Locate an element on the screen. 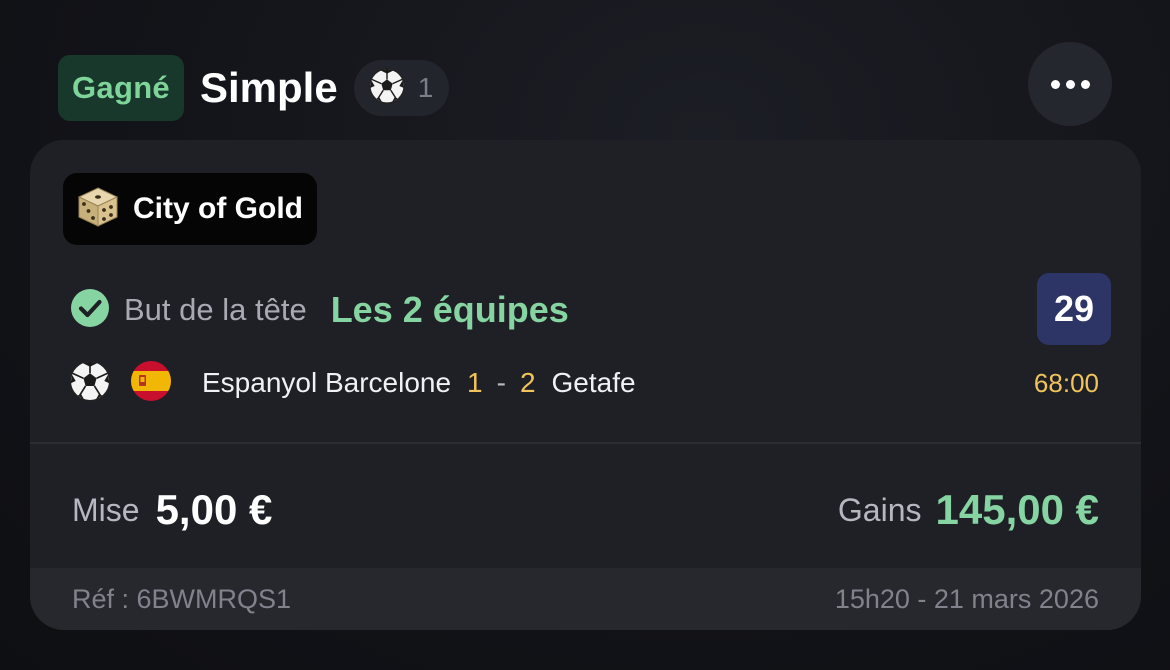 This screenshot has width=1170, height=670. stake-value: 5,00 € is located at coordinates (214, 509).